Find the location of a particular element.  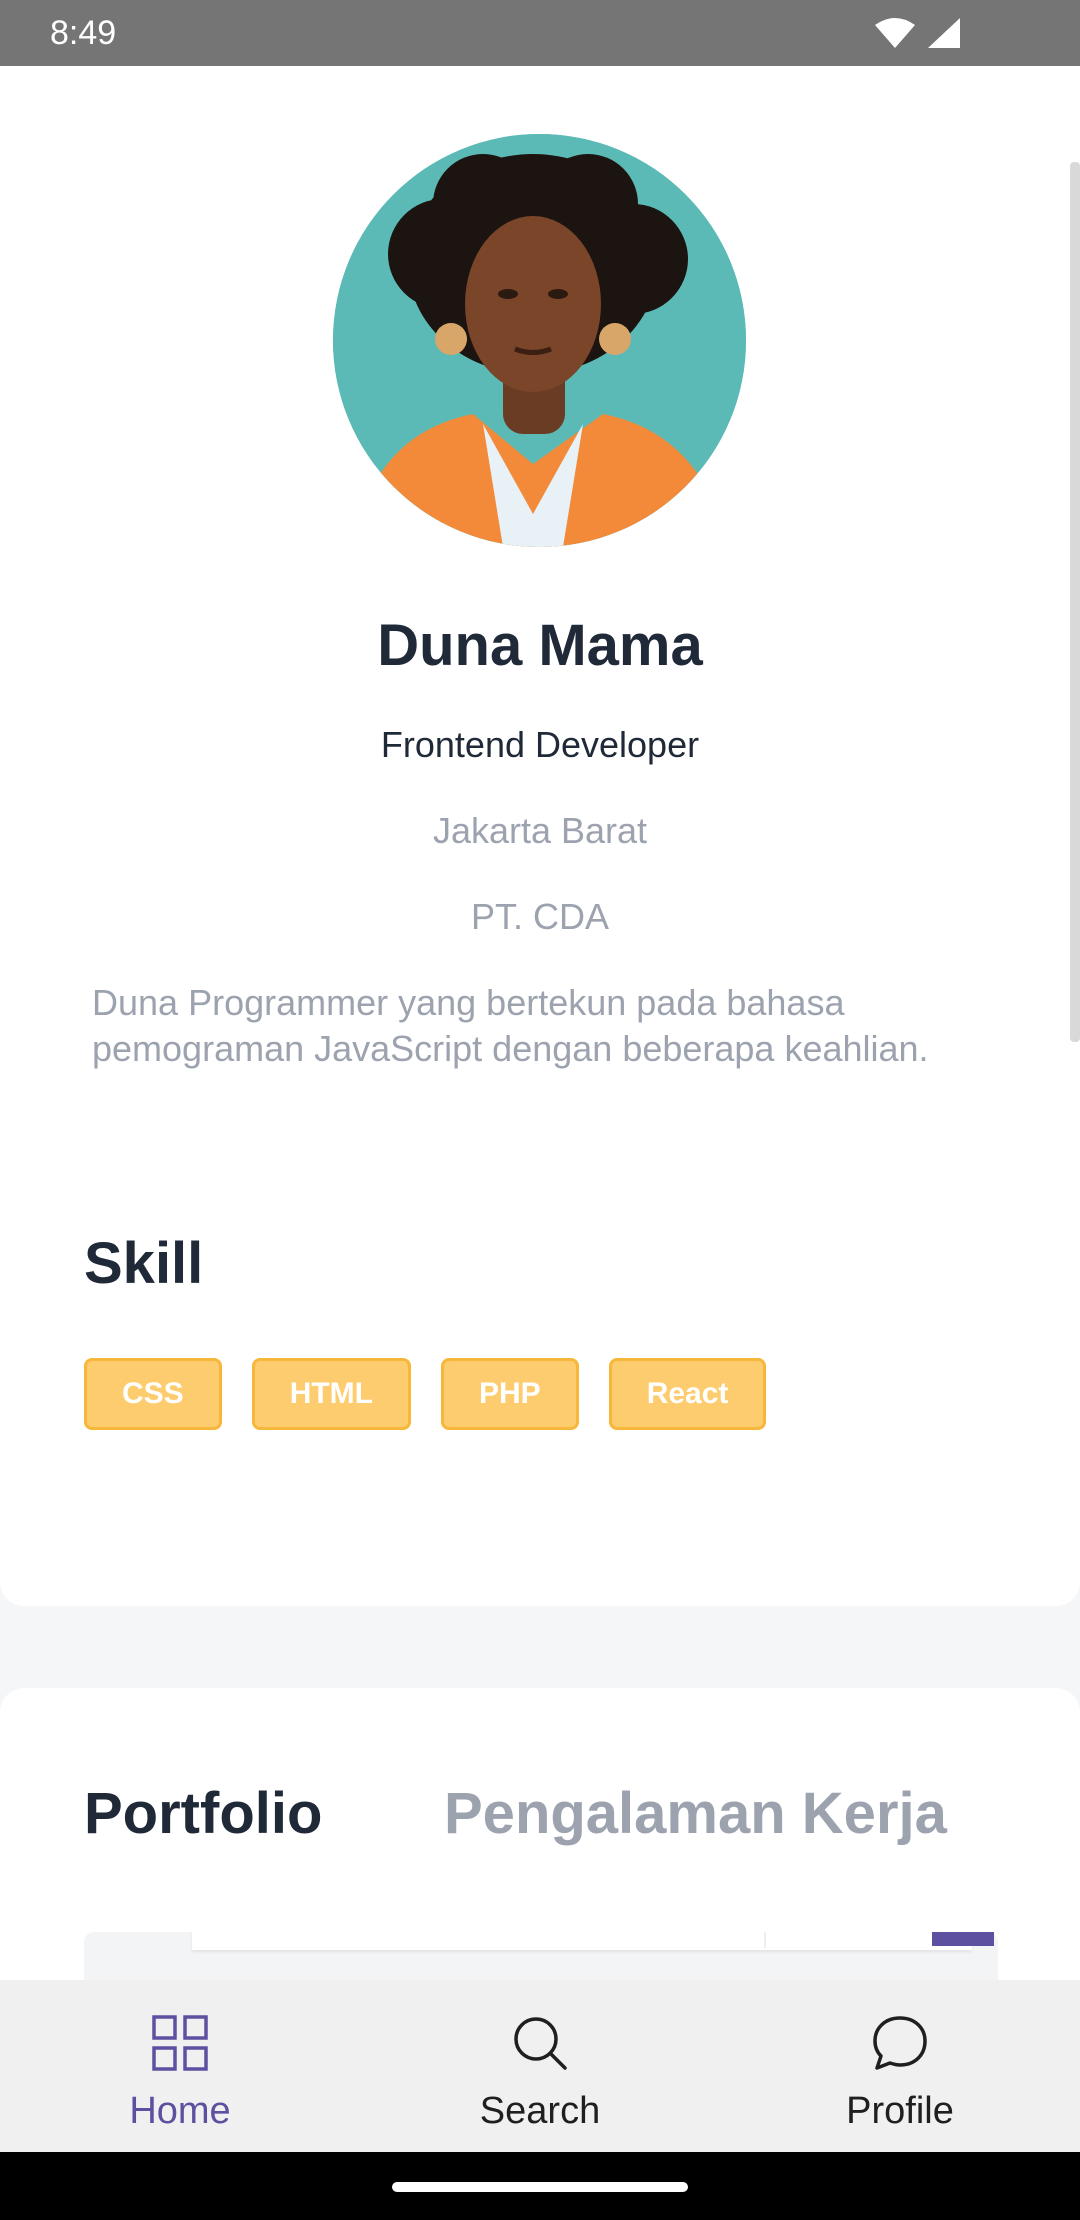

system-navigation-bar is located at coordinates (540, 2186).